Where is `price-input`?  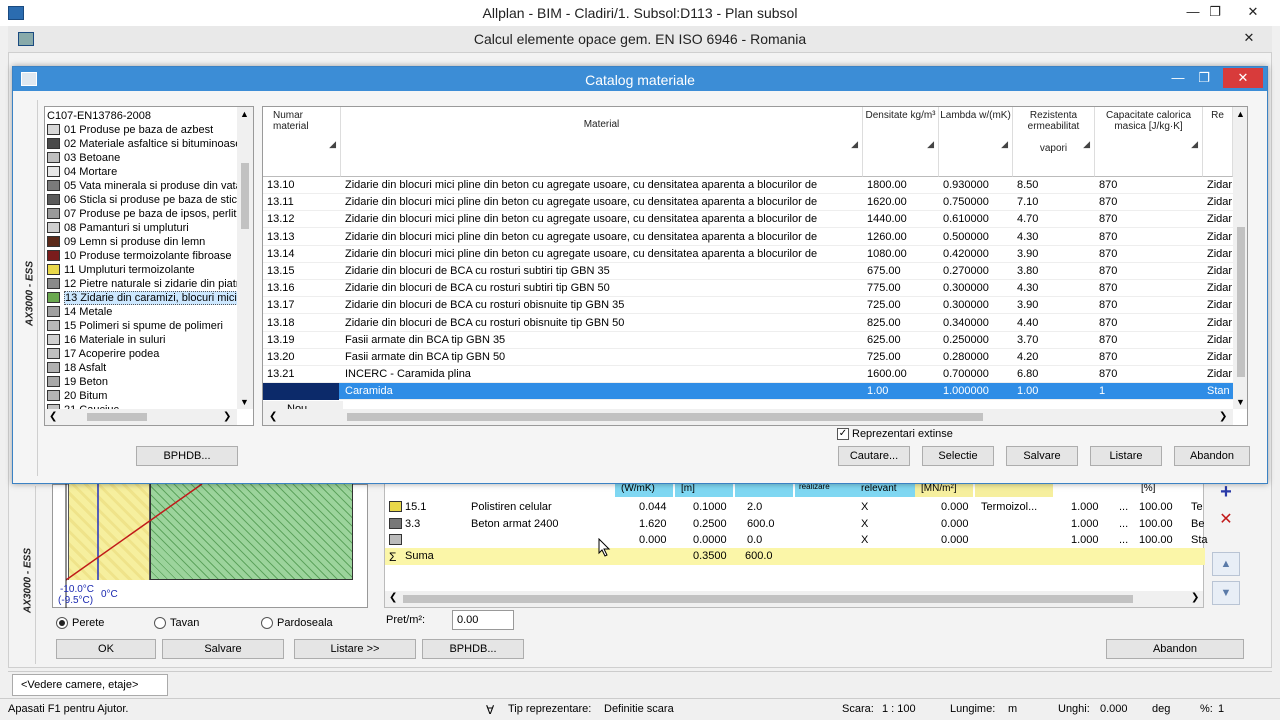 price-input is located at coordinates (483, 620).